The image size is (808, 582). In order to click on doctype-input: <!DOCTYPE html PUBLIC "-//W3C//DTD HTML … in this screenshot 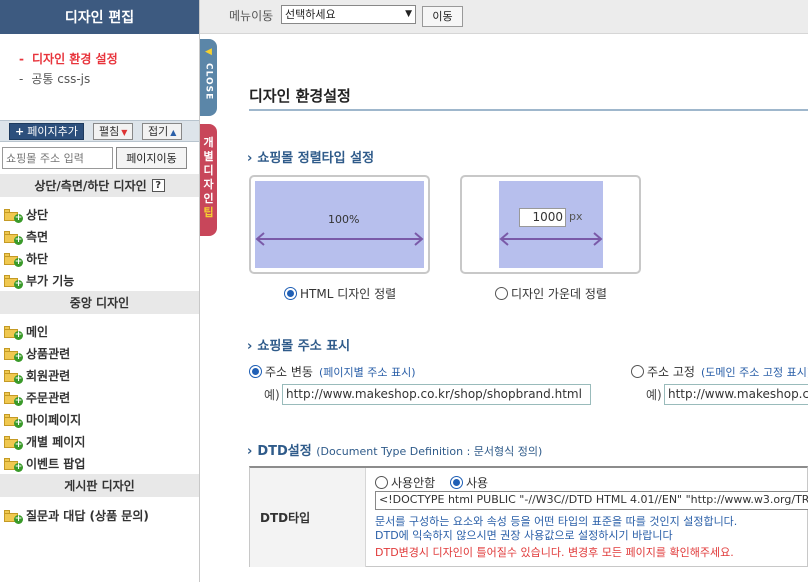, I will do `click(591, 500)`.